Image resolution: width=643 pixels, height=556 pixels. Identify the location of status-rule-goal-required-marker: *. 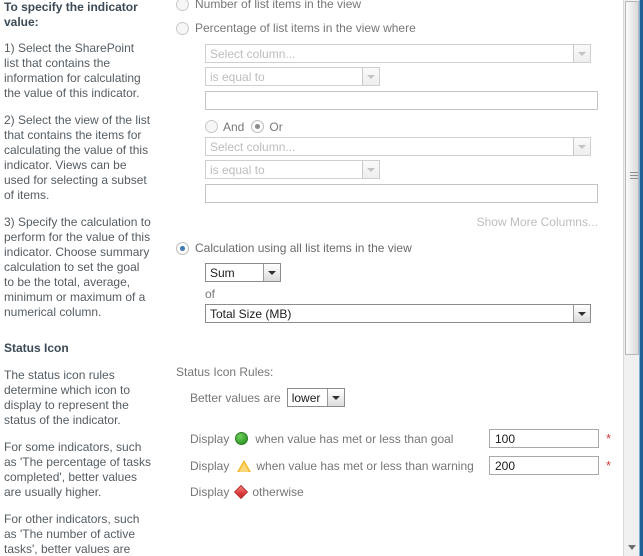
(609, 438).